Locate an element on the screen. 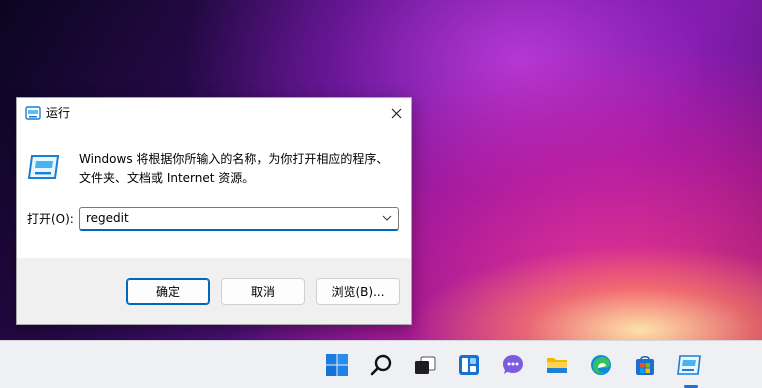 The height and width of the screenshot is (388, 762). start-button is located at coordinates (337, 365).